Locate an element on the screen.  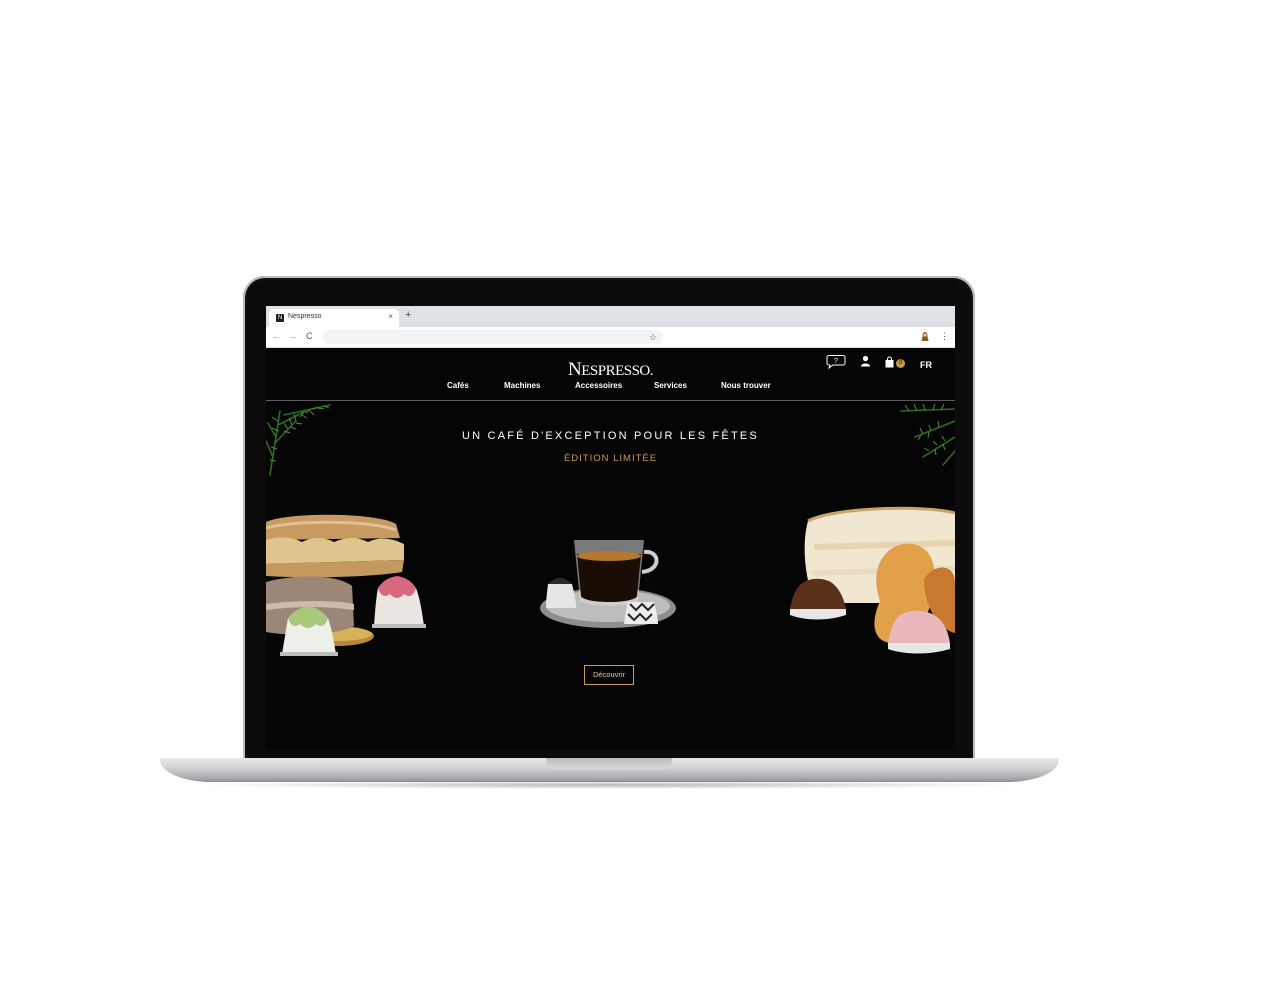
tab-close-icon: × is located at coordinates (390, 316).